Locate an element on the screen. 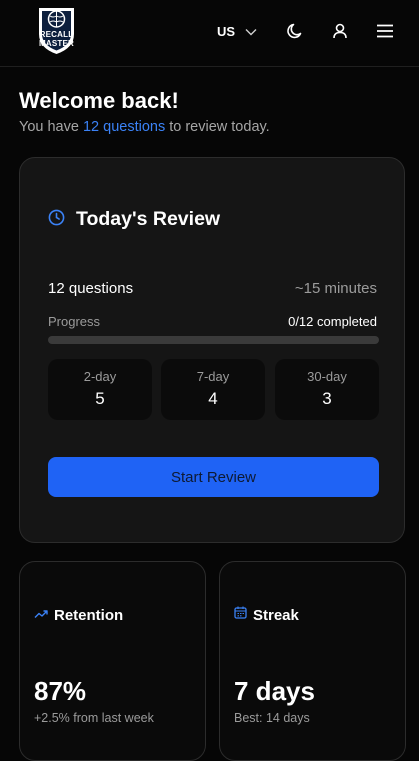 Image resolution: width=419 pixels, height=761 pixels. start-review-button: Start Review is located at coordinates (213, 477).